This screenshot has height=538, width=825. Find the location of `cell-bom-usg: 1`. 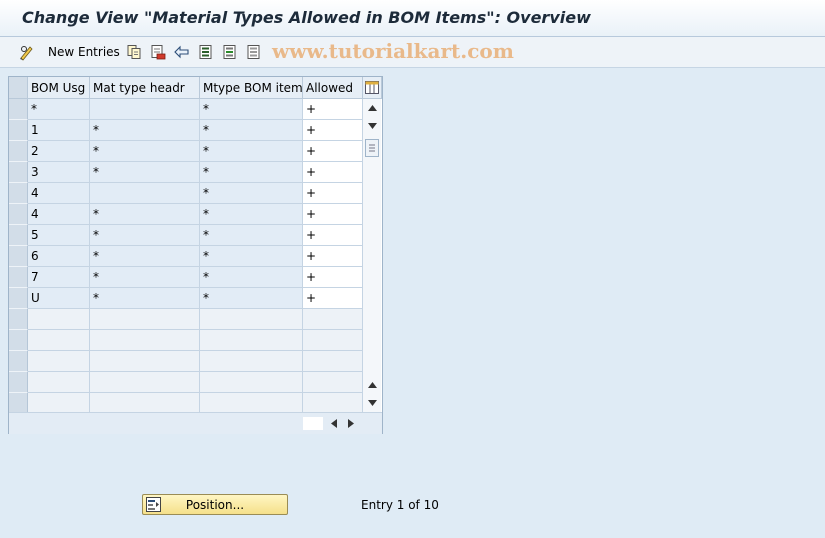

cell-bom-usg: 1 is located at coordinates (59, 130).